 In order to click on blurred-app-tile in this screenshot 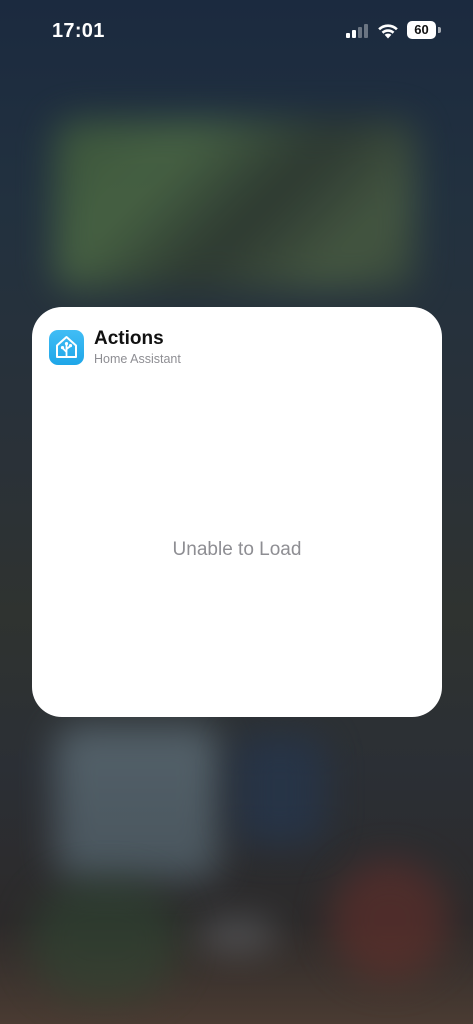, I will do `click(137, 802)`.